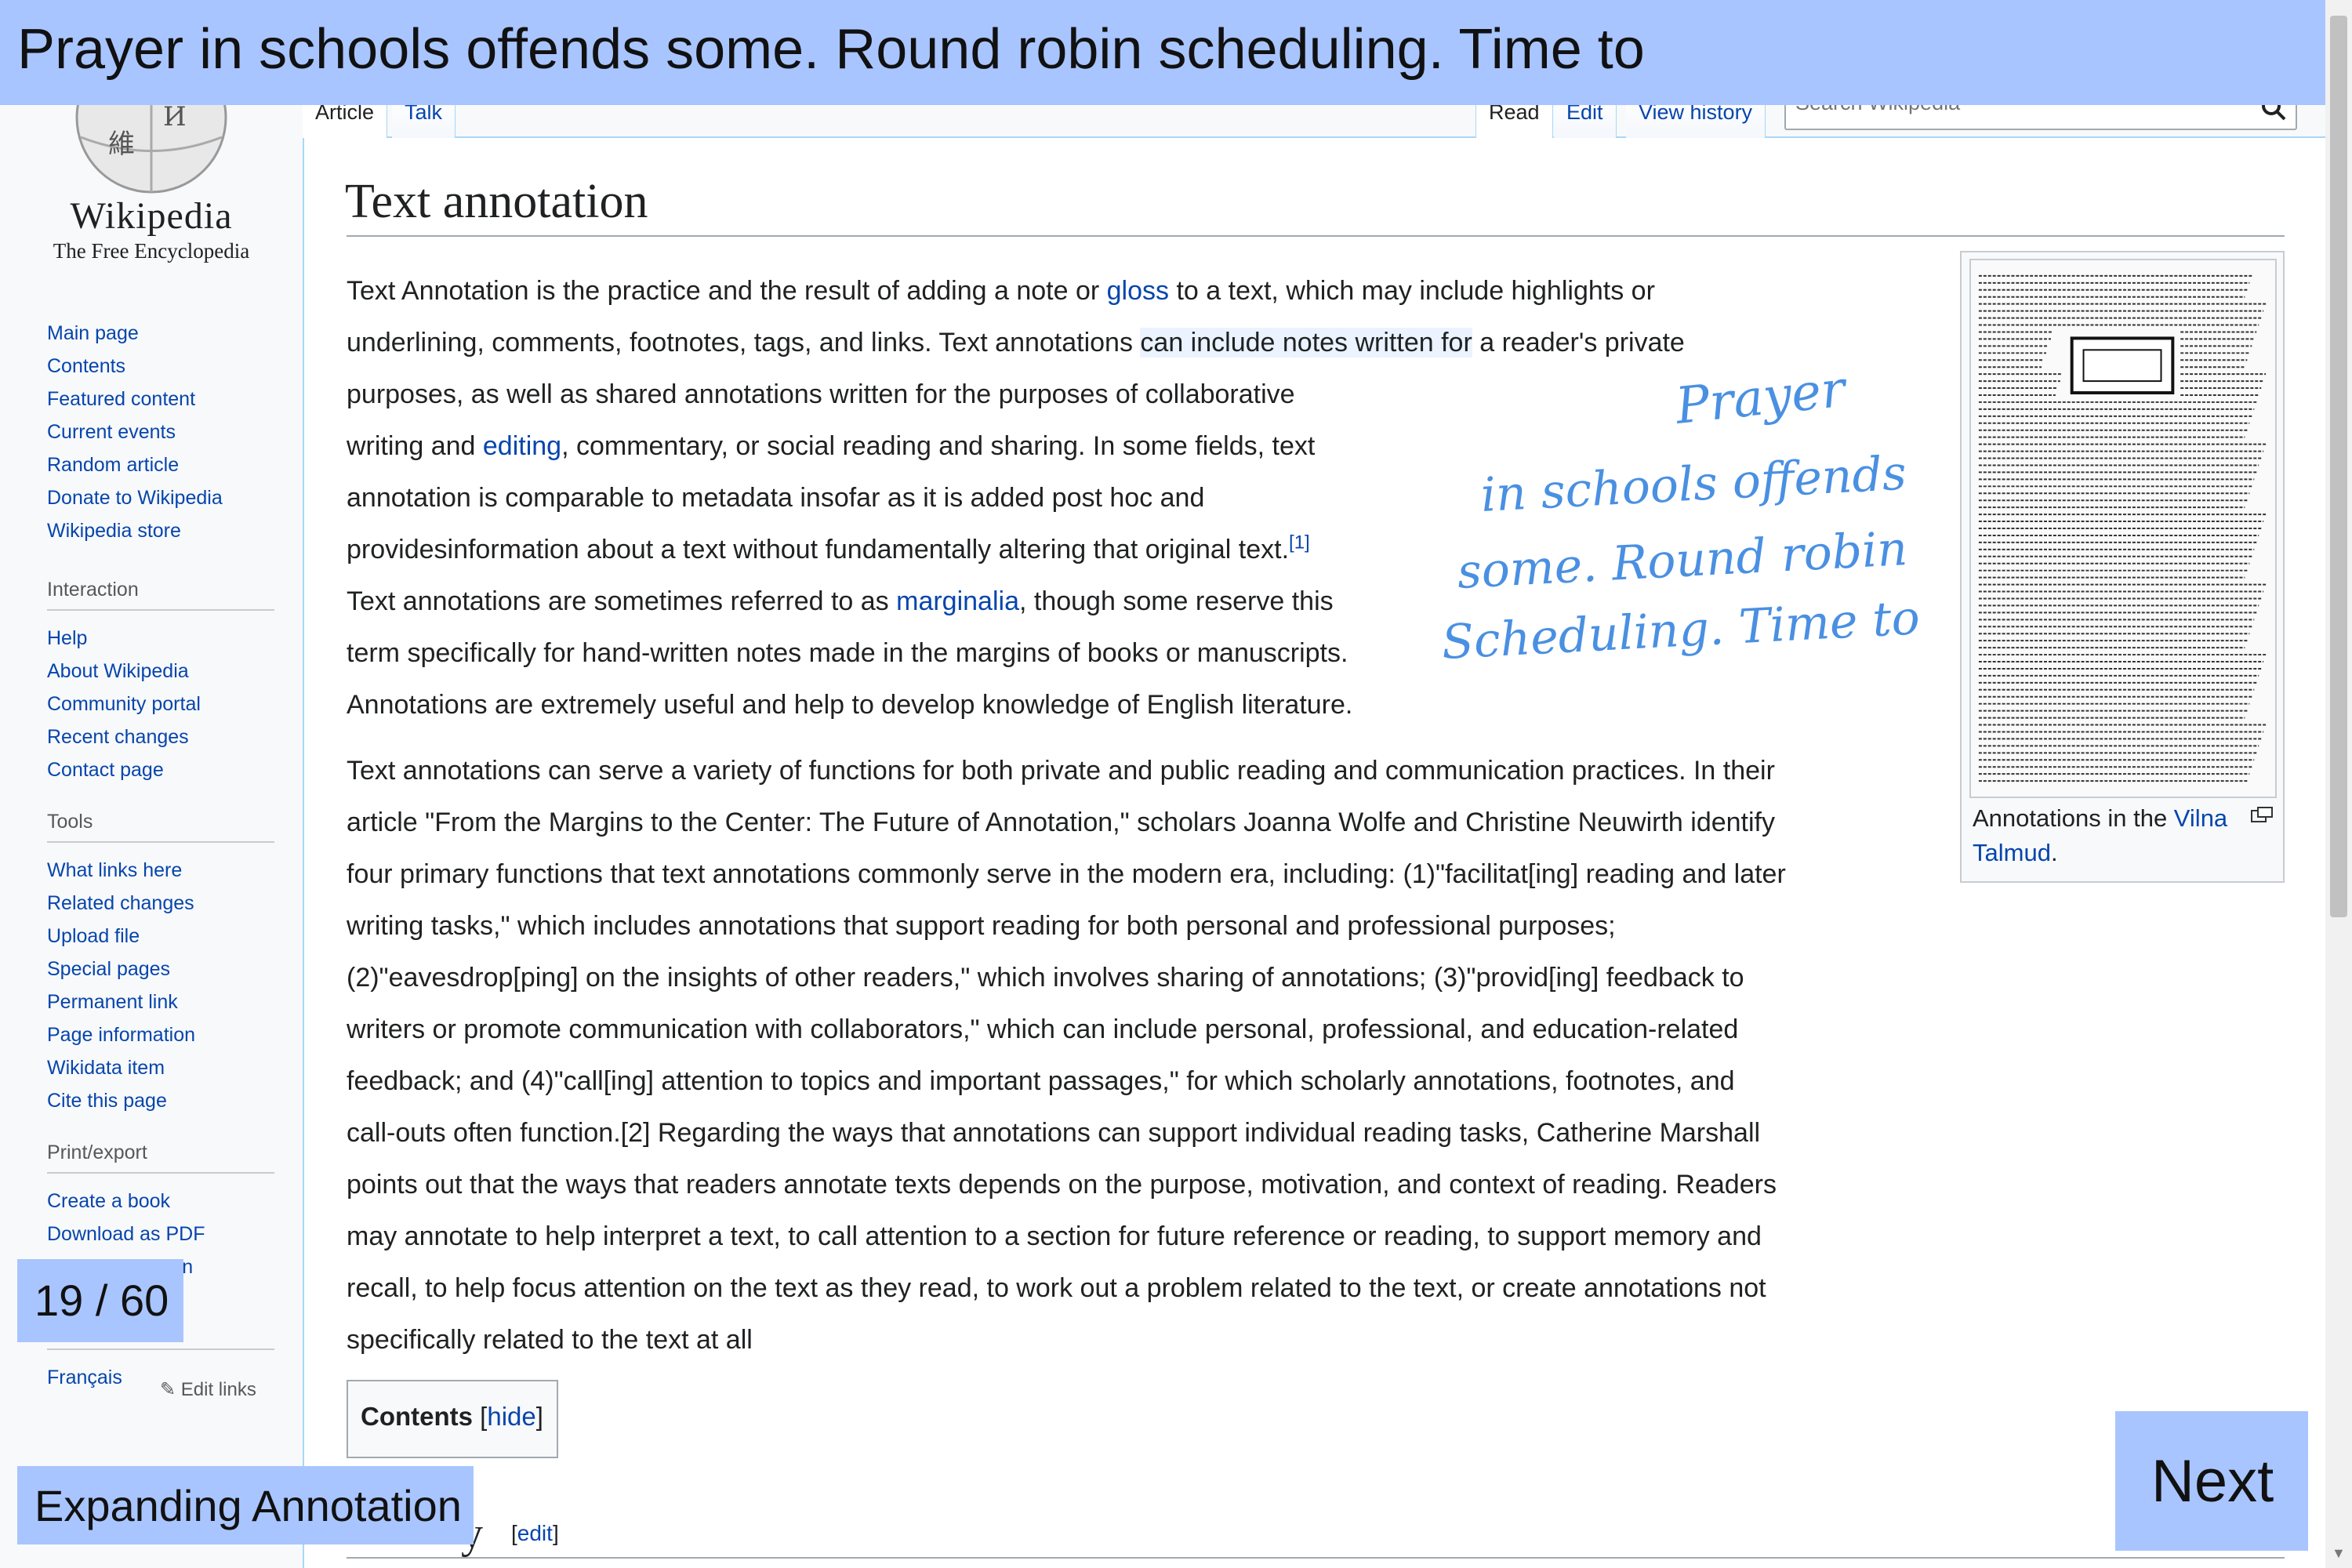 The width and height of the screenshot is (2352, 1568). What do you see at coordinates (1693, 484) in the screenshot?
I see `ink-line: in schools offends` at bounding box center [1693, 484].